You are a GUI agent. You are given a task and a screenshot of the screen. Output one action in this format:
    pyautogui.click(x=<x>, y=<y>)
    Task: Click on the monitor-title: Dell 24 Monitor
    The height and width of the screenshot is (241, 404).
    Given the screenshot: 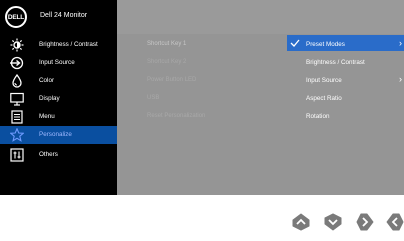 What is the action you would take?
    pyautogui.click(x=64, y=15)
    